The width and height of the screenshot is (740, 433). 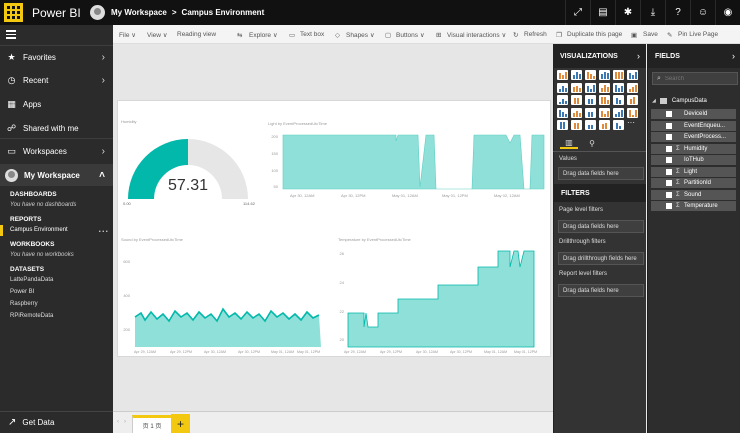 I want to click on field-row: DeviceId, so click(x=693, y=114).